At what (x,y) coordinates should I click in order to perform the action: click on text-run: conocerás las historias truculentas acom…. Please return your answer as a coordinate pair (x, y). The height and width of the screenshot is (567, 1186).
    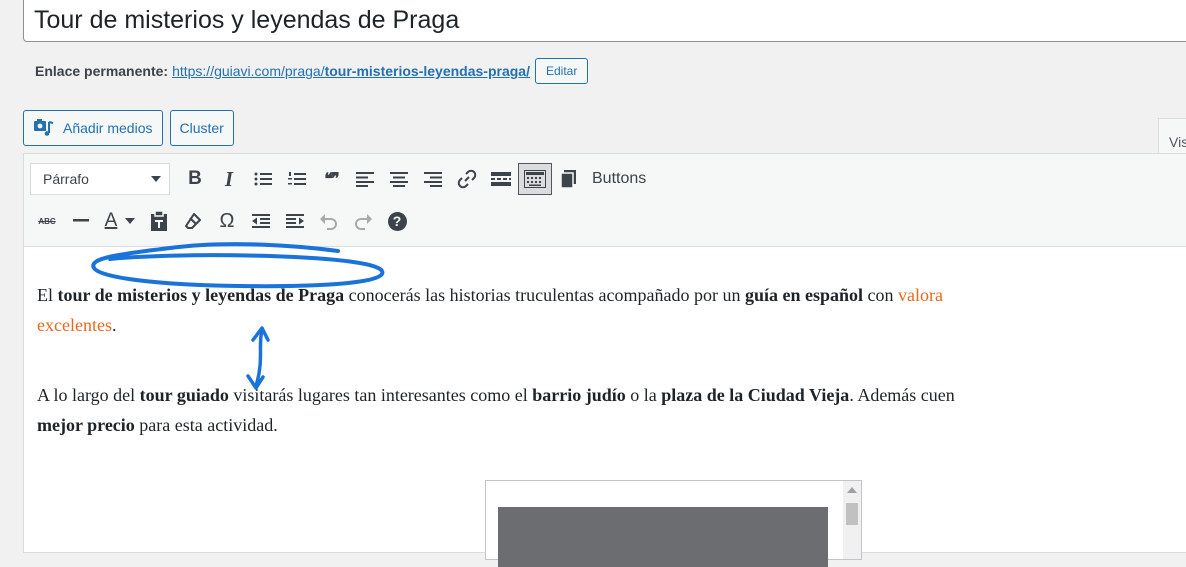
    Looking at the image, I should click on (545, 295).